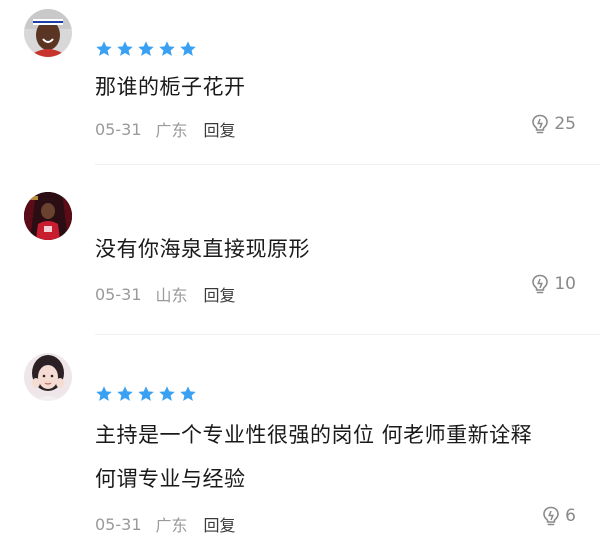 Image resolution: width=600 pixels, height=544 pixels. Describe the element at coordinates (552, 124) in the screenshot. I see `like-button: 25` at that location.